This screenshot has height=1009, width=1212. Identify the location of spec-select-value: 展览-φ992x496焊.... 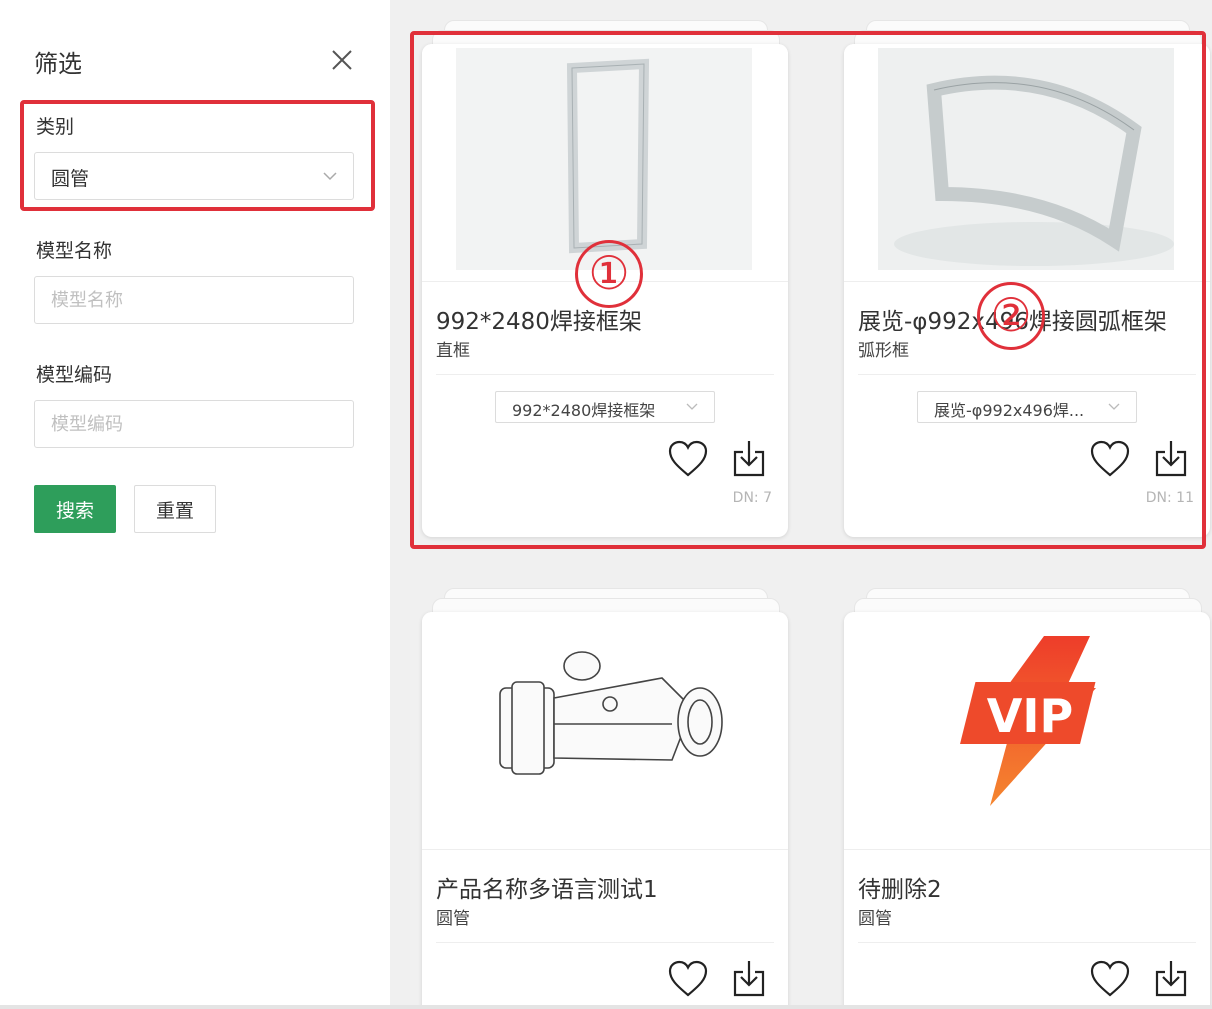
(1009, 410).